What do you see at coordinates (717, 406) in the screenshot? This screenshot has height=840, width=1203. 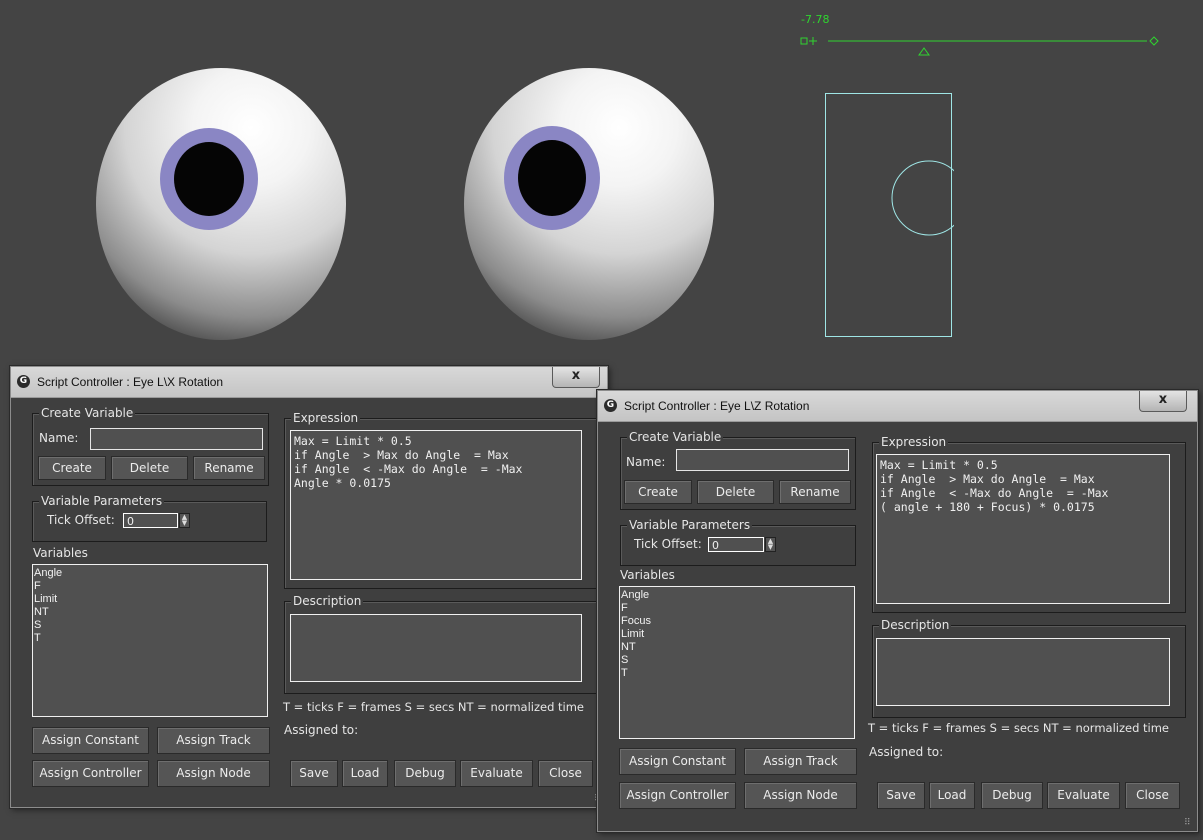 I see `dialog-title: Script Controller : Eye L\Z Rotation` at bounding box center [717, 406].